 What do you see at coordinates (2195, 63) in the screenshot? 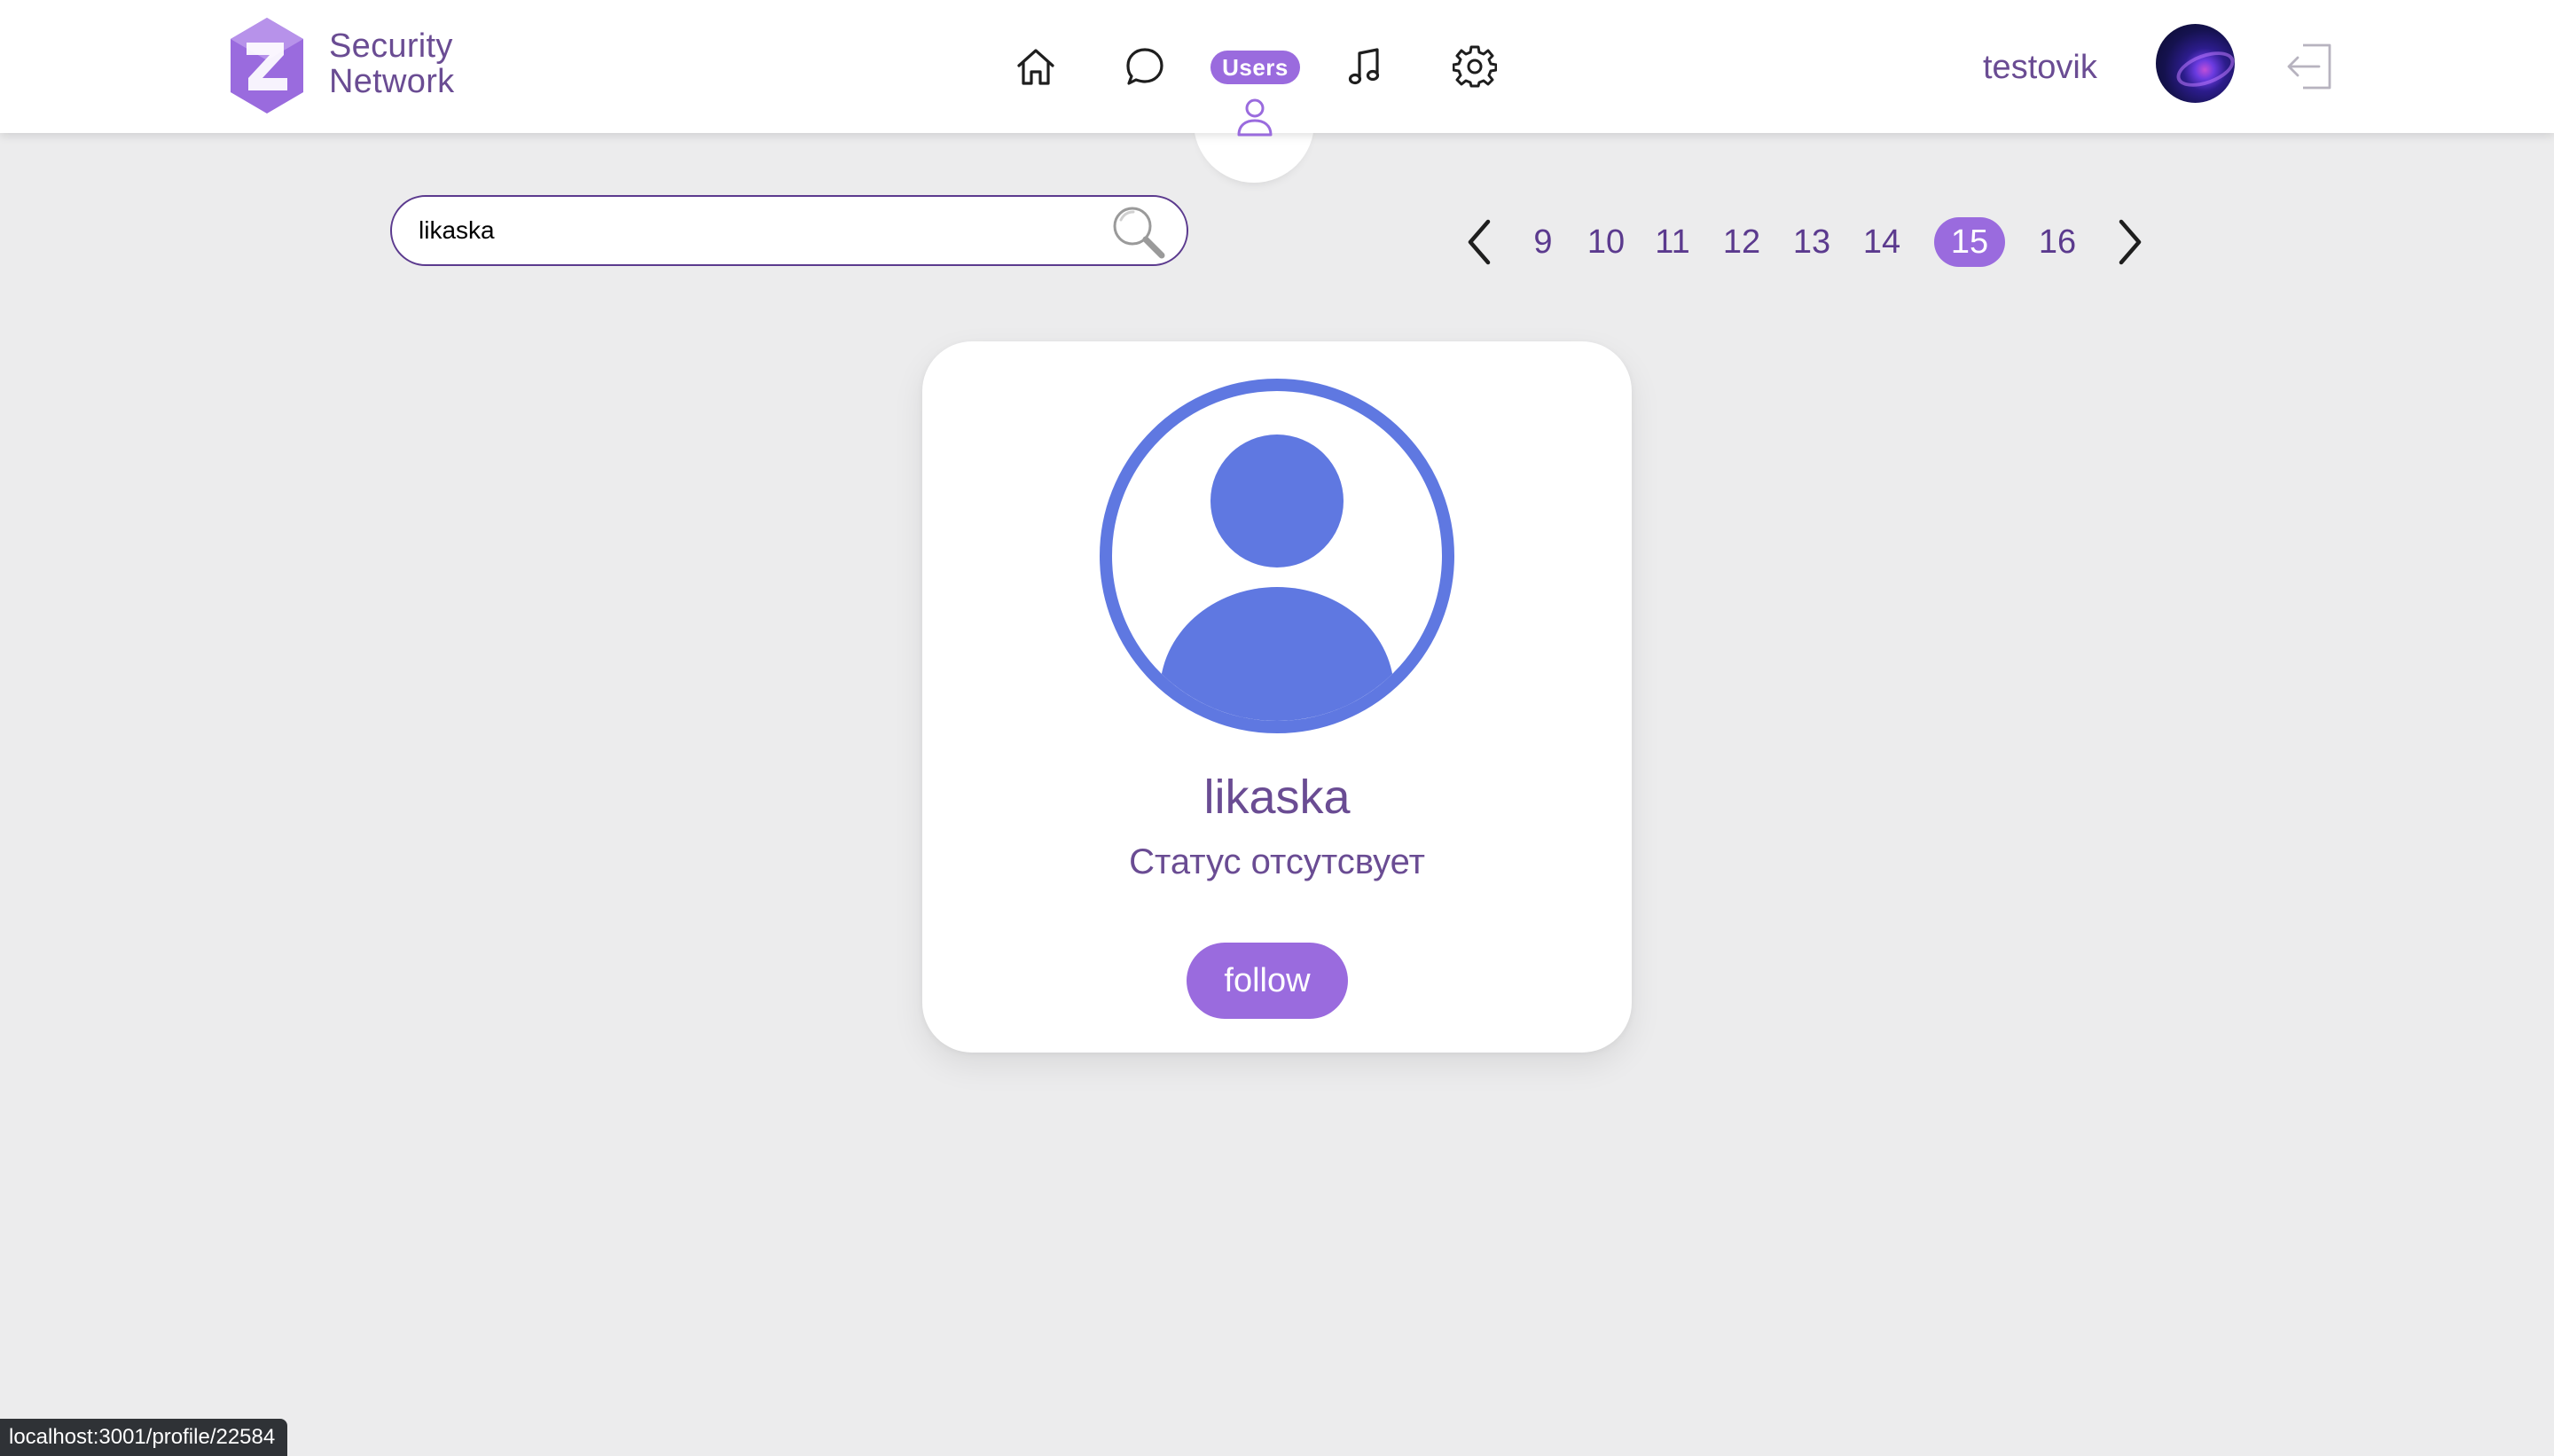
I see `user-avatar` at bounding box center [2195, 63].